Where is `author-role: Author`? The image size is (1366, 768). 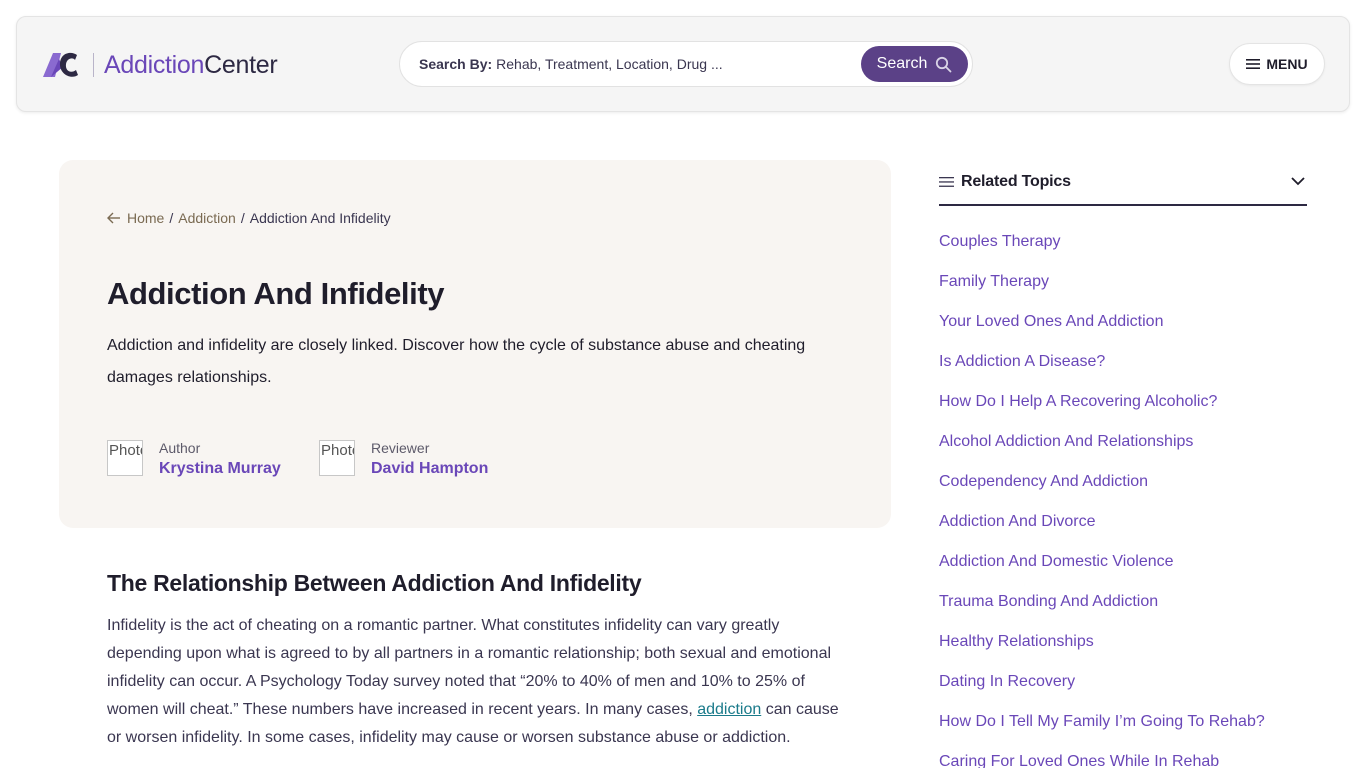
author-role: Author is located at coordinates (180, 448).